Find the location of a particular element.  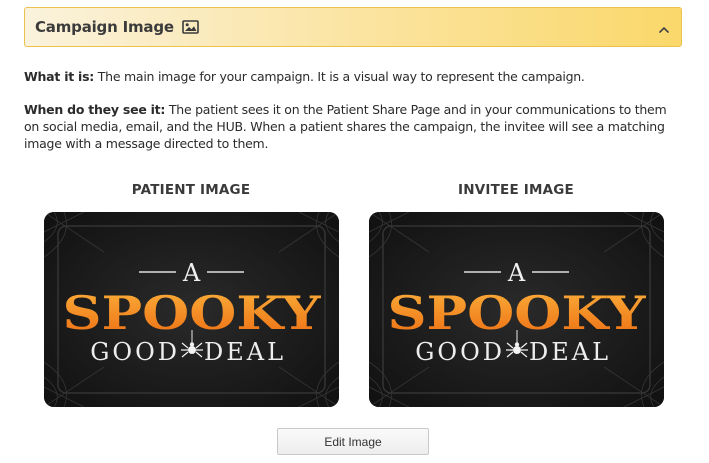

invitee-image-heading: INVITEE IMAGE is located at coordinates (516, 190).